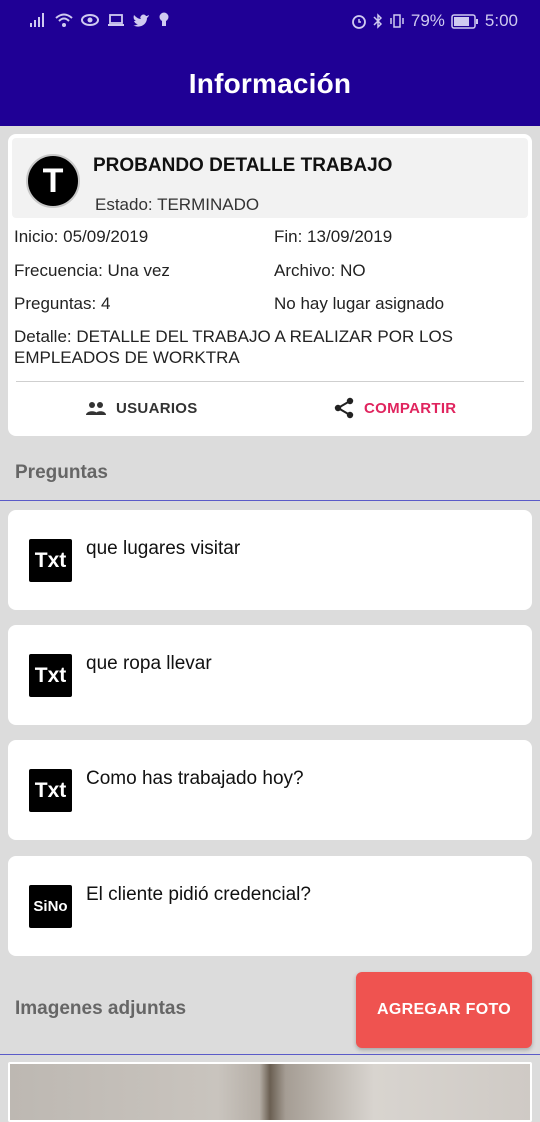  Describe the element at coordinates (320, 270) in the screenshot. I see `archived: Archivo: NO` at that location.